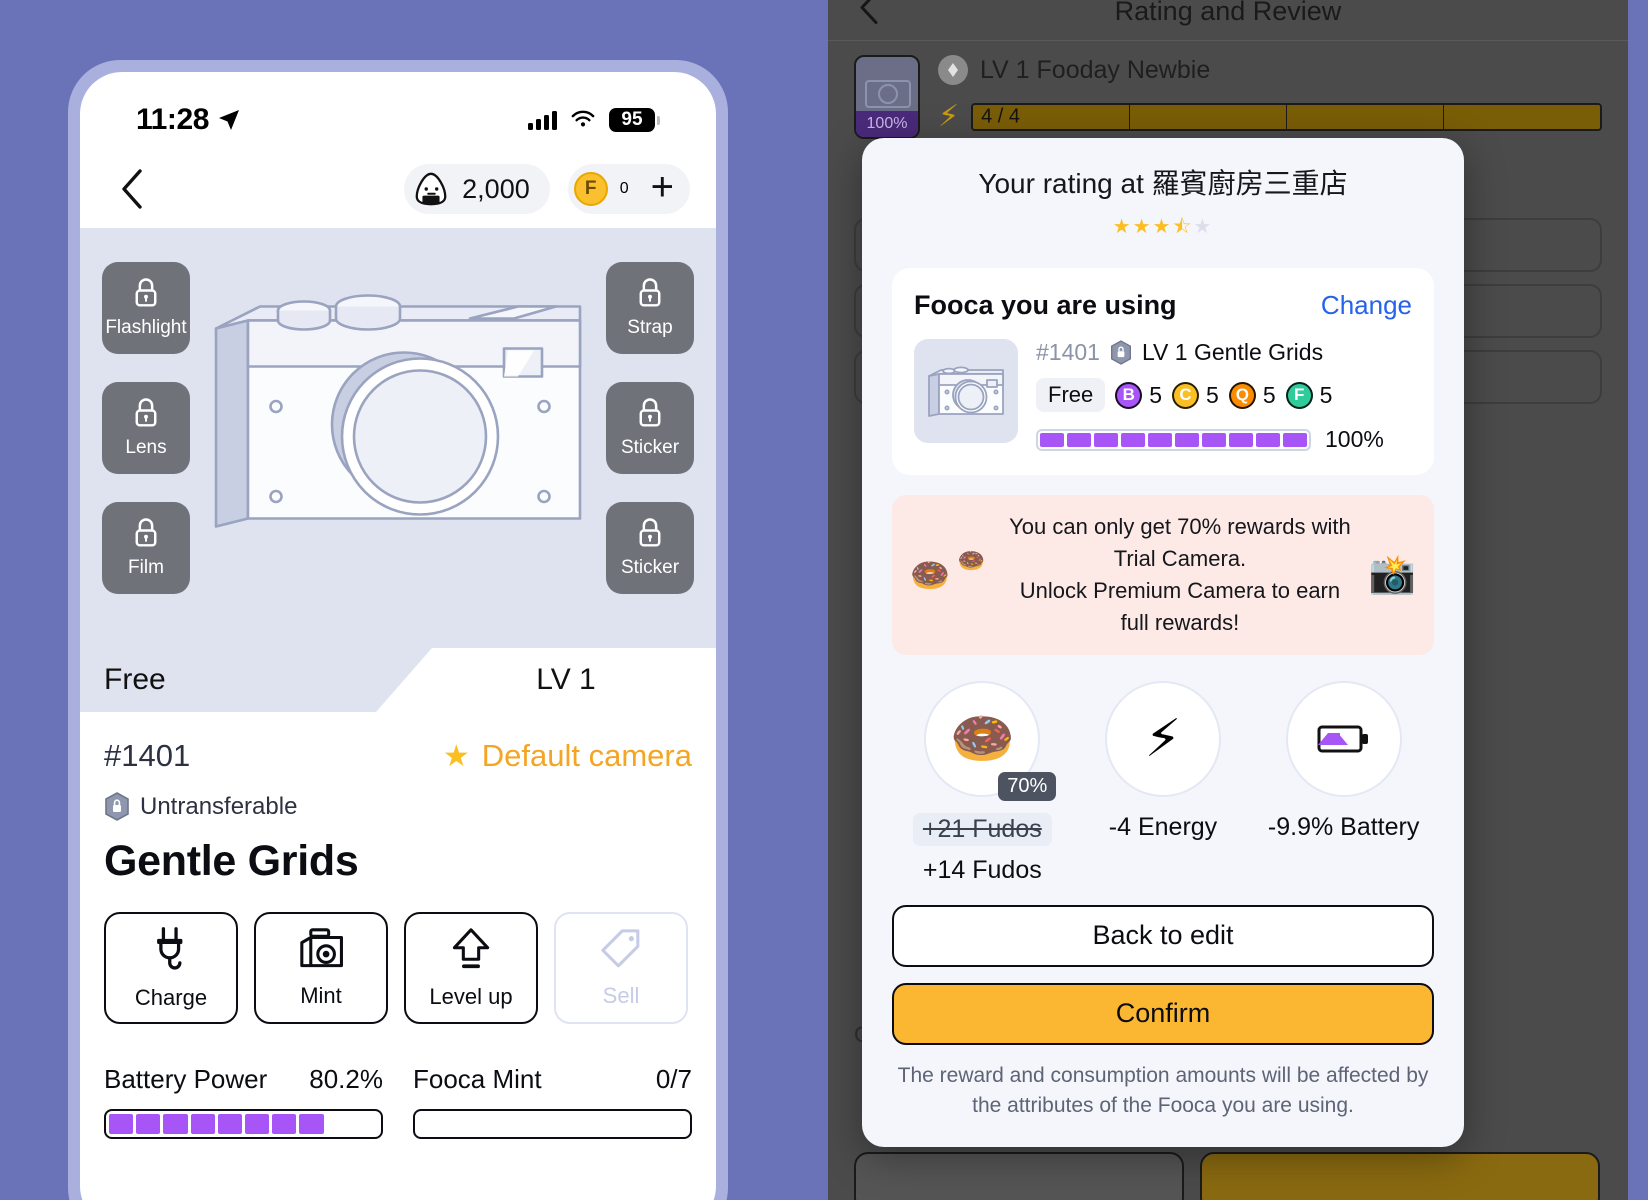 Image resolution: width=1648 pixels, height=1200 pixels. What do you see at coordinates (147, 755) in the screenshot?
I see `camera-id: #1401` at bounding box center [147, 755].